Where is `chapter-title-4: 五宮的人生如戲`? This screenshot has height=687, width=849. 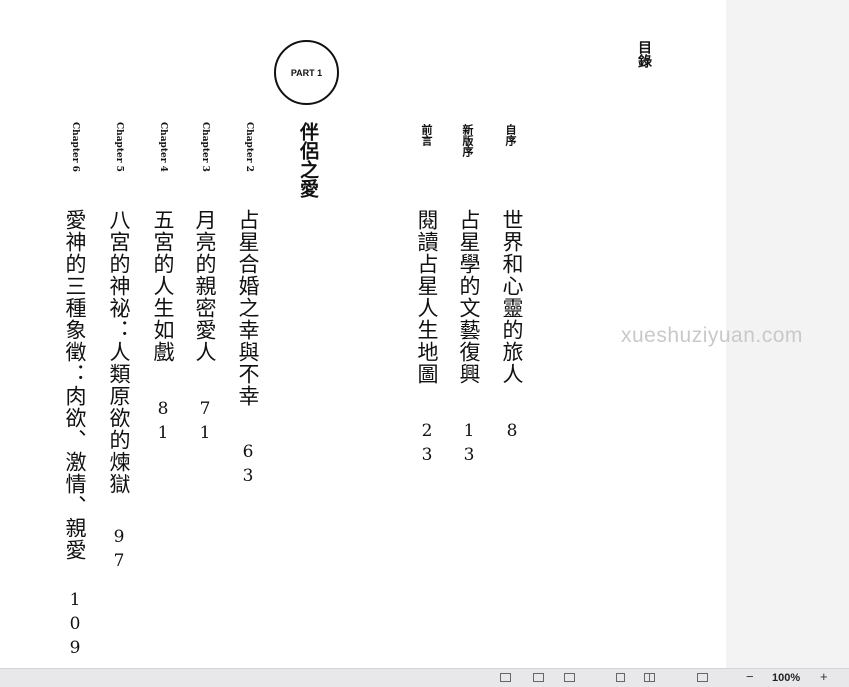
chapter-title-4: 五宮的人生如戲 is located at coordinates (163, 286).